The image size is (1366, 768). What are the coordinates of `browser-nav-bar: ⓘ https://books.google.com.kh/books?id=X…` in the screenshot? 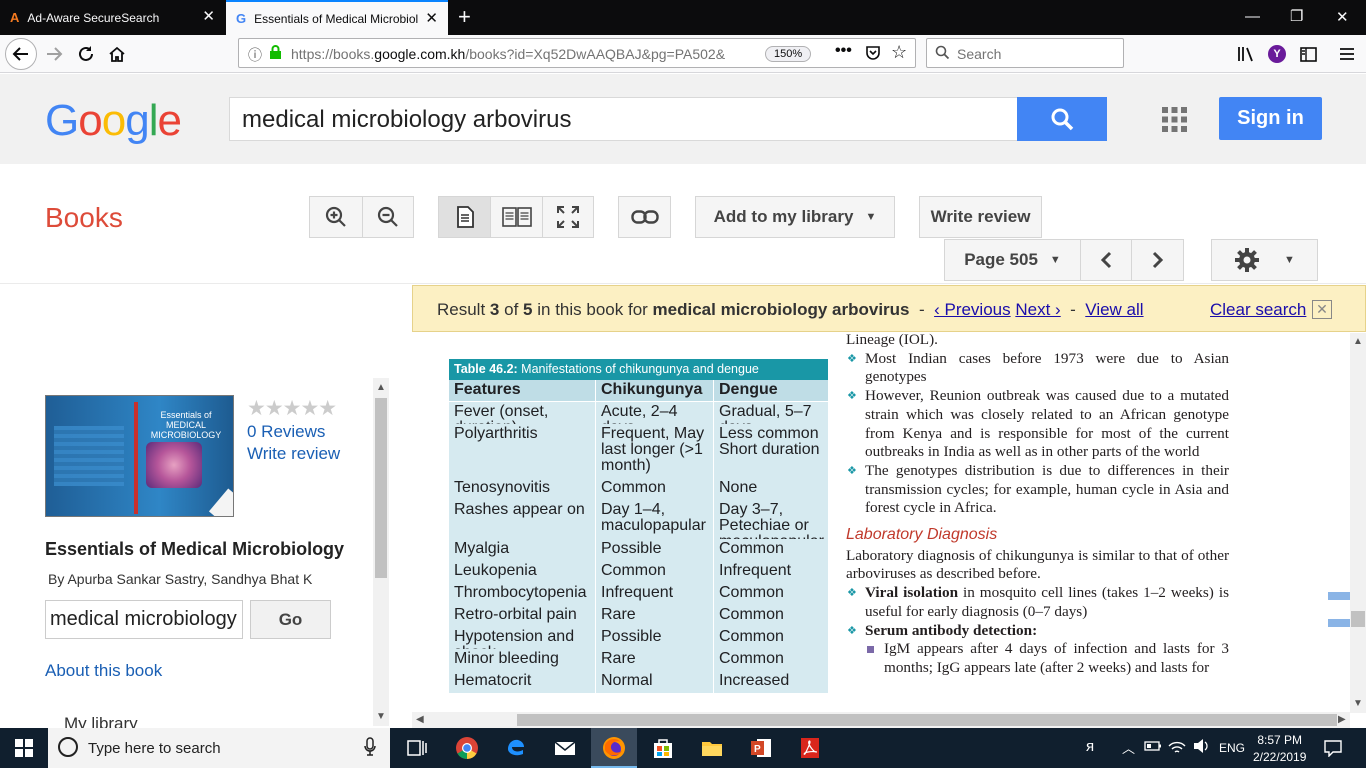 It's located at (683, 54).